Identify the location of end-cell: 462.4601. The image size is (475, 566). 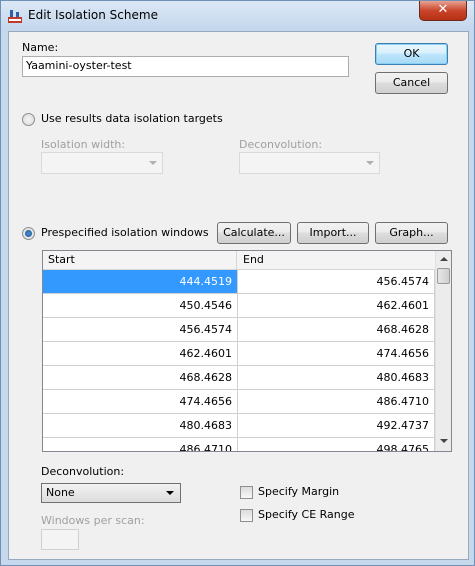
(336, 306).